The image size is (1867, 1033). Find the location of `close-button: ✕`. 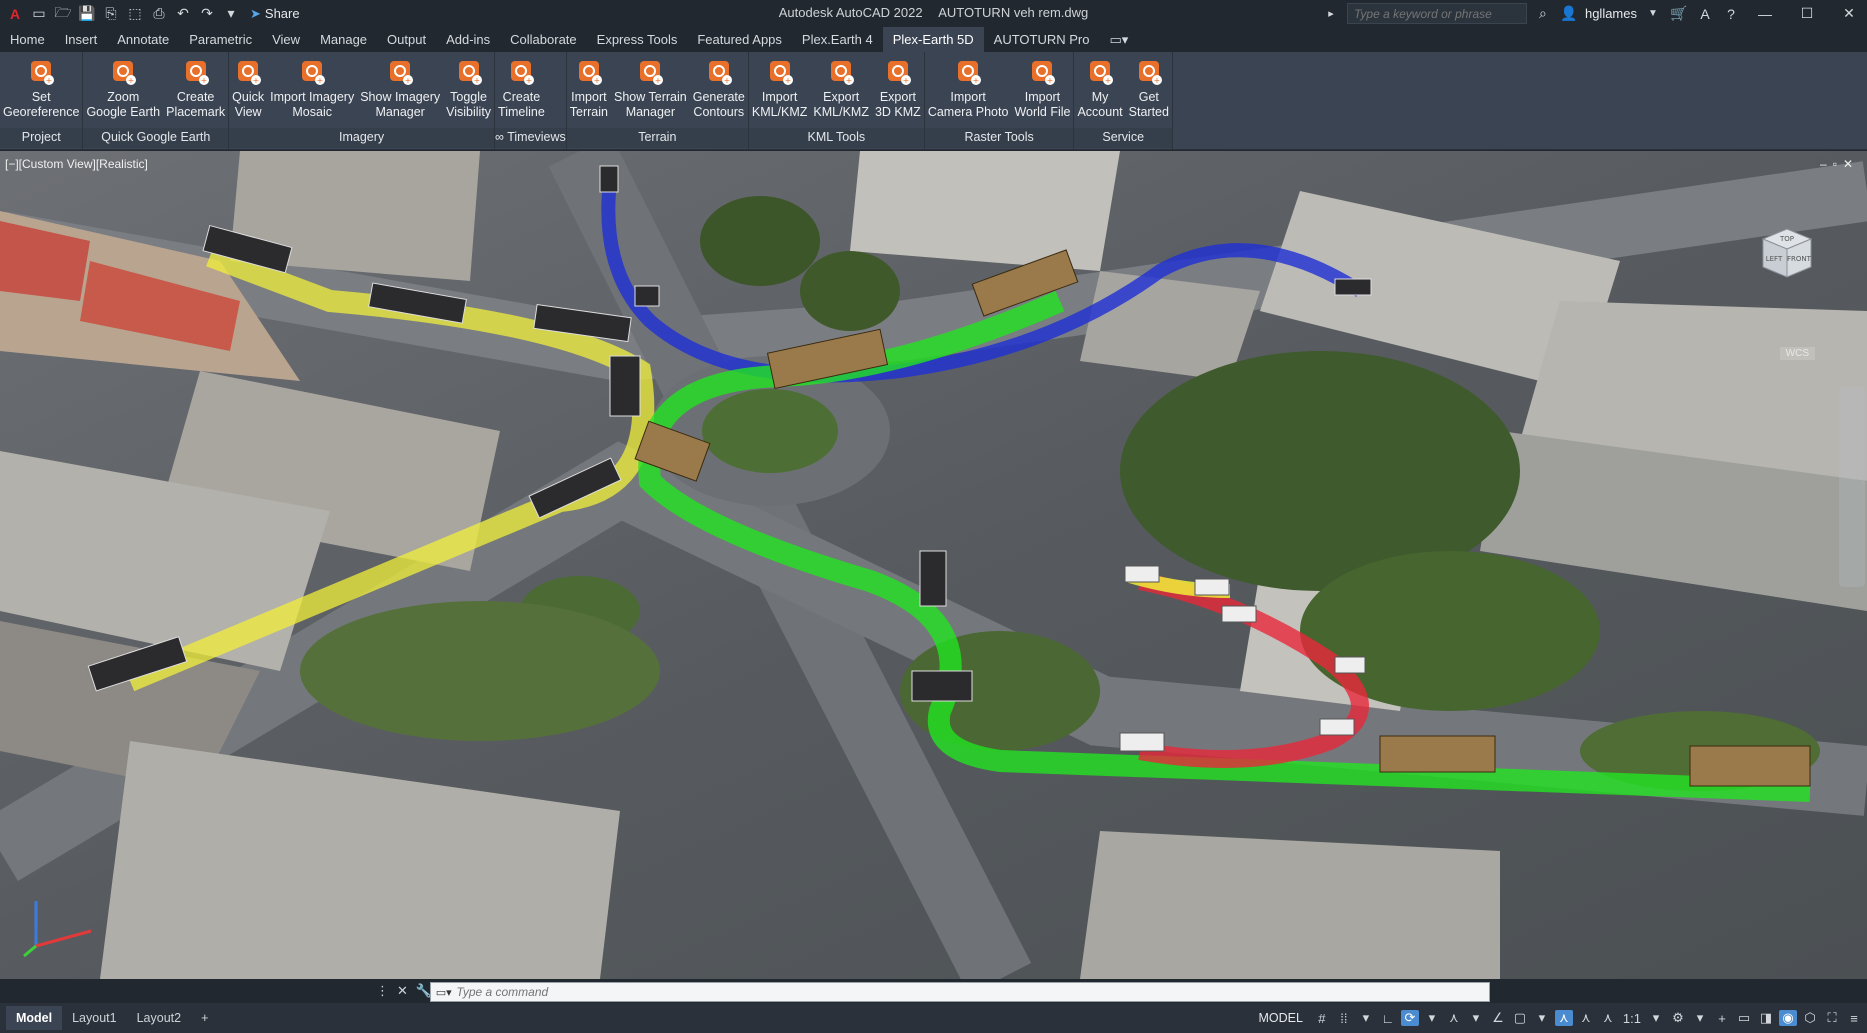

close-button: ✕ is located at coordinates (1849, 13).